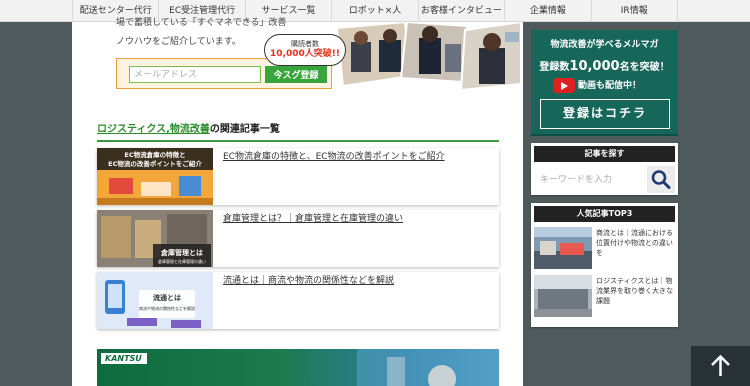 The height and width of the screenshot is (386, 750). I want to click on youtube-play-icon, so click(564, 85).